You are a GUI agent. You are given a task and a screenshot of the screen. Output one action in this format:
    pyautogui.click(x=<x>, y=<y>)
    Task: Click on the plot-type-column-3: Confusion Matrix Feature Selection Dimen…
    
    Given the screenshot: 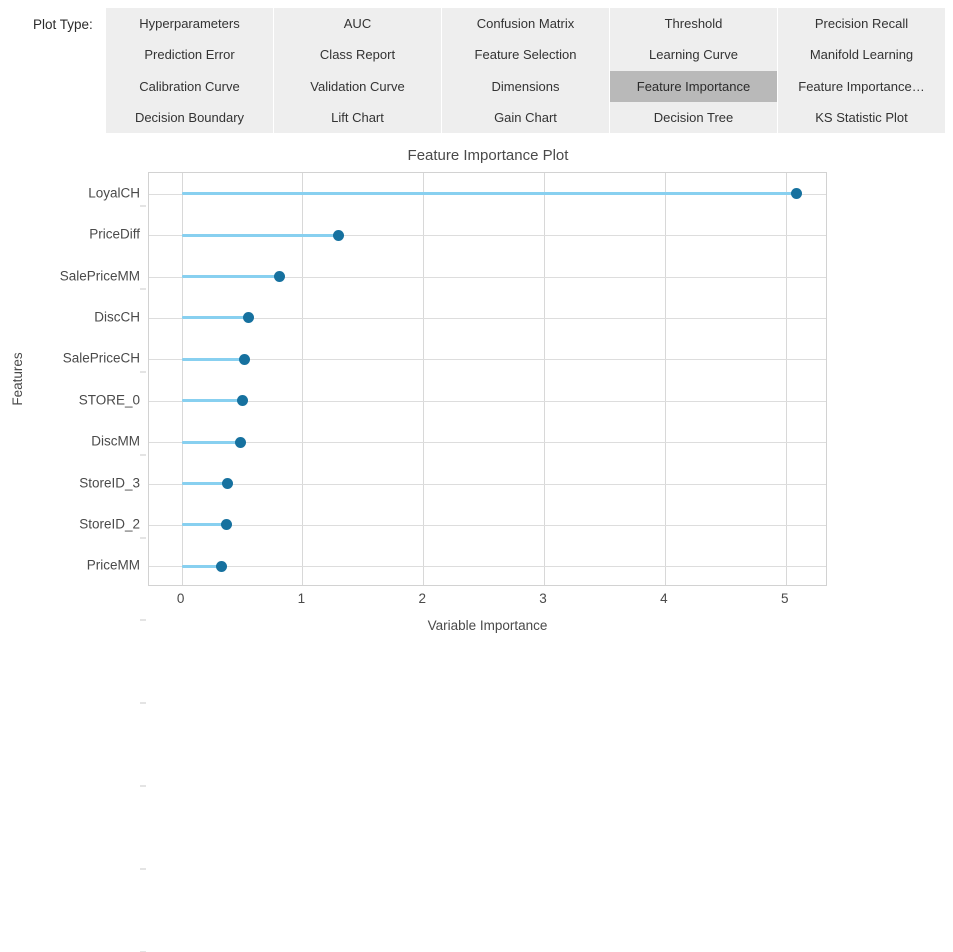 What is the action you would take?
    pyautogui.click(x=525, y=70)
    